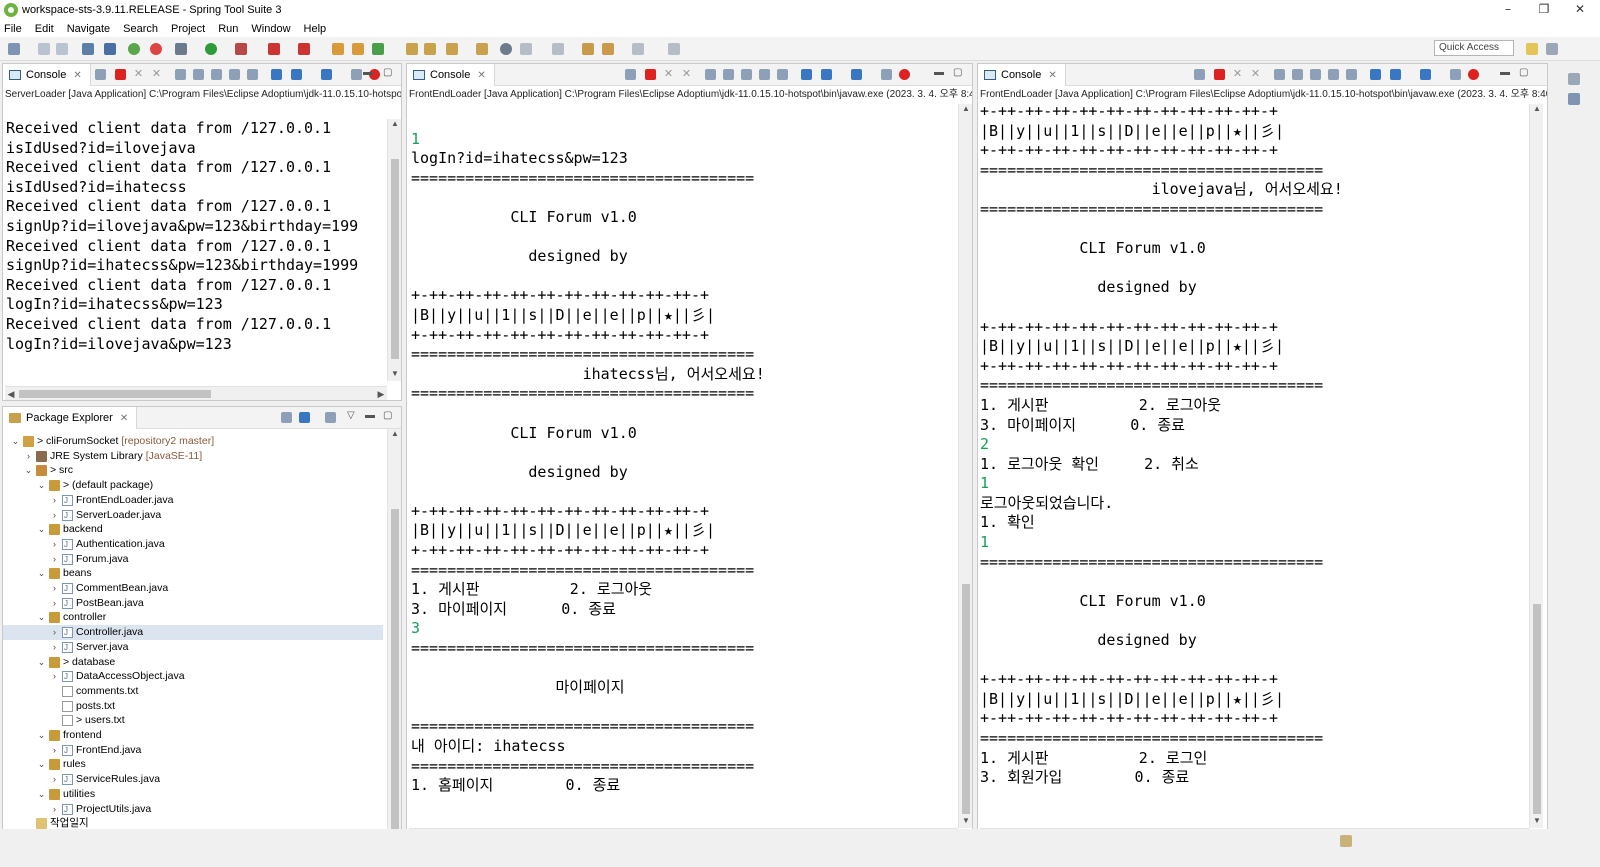 The height and width of the screenshot is (867, 1600). I want to click on tree-item: › Controller.java, so click(193, 633).